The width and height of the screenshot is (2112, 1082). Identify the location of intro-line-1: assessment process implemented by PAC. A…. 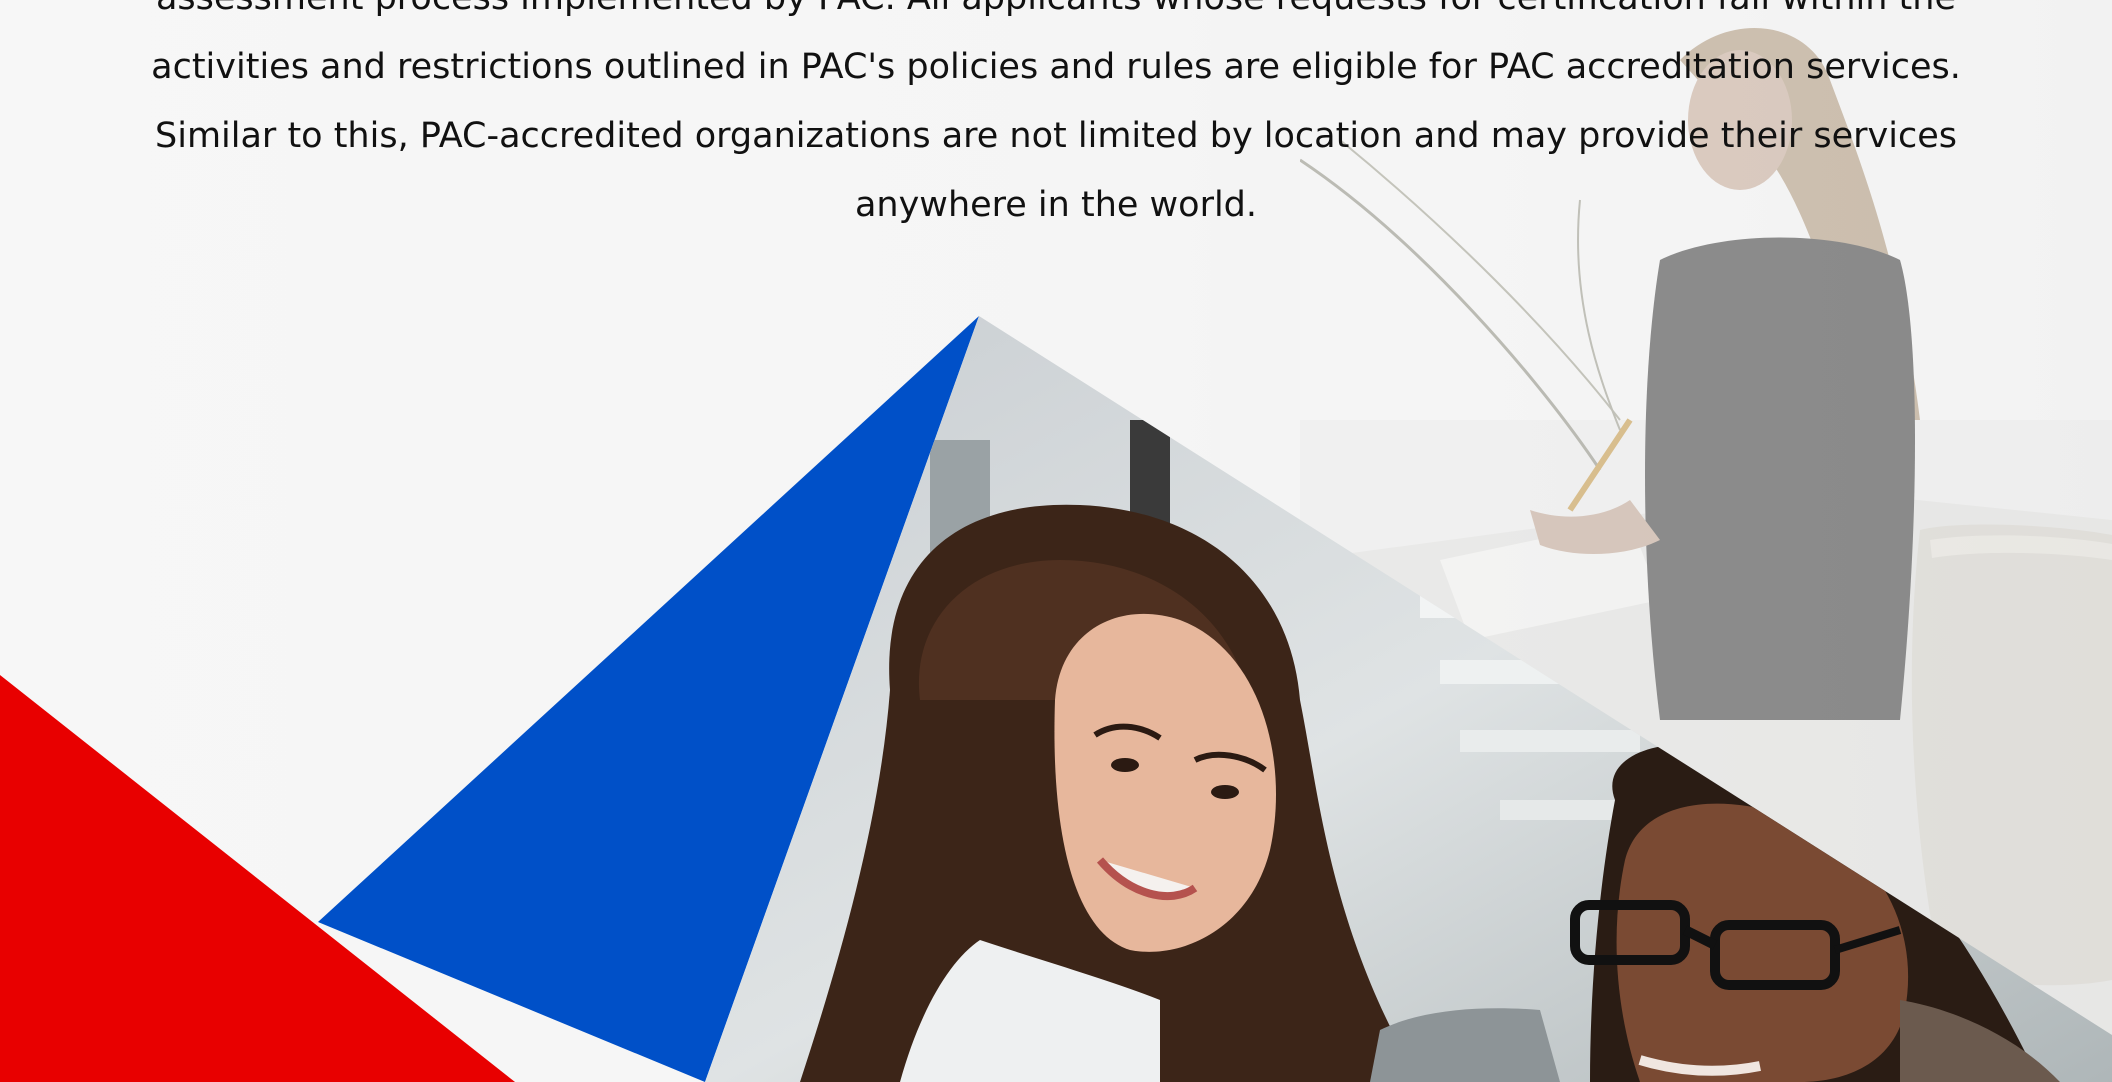
(1056, 16).